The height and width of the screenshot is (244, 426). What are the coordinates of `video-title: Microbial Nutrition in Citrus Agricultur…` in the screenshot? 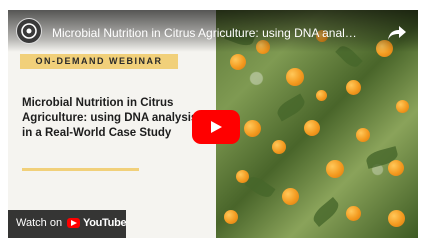 It's located at (206, 33).